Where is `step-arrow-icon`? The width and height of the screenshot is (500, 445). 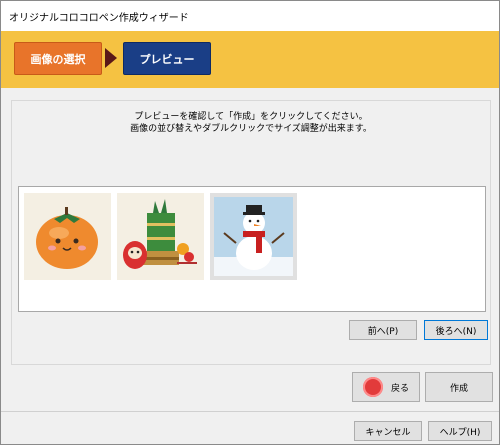
step-arrow-icon is located at coordinates (111, 58).